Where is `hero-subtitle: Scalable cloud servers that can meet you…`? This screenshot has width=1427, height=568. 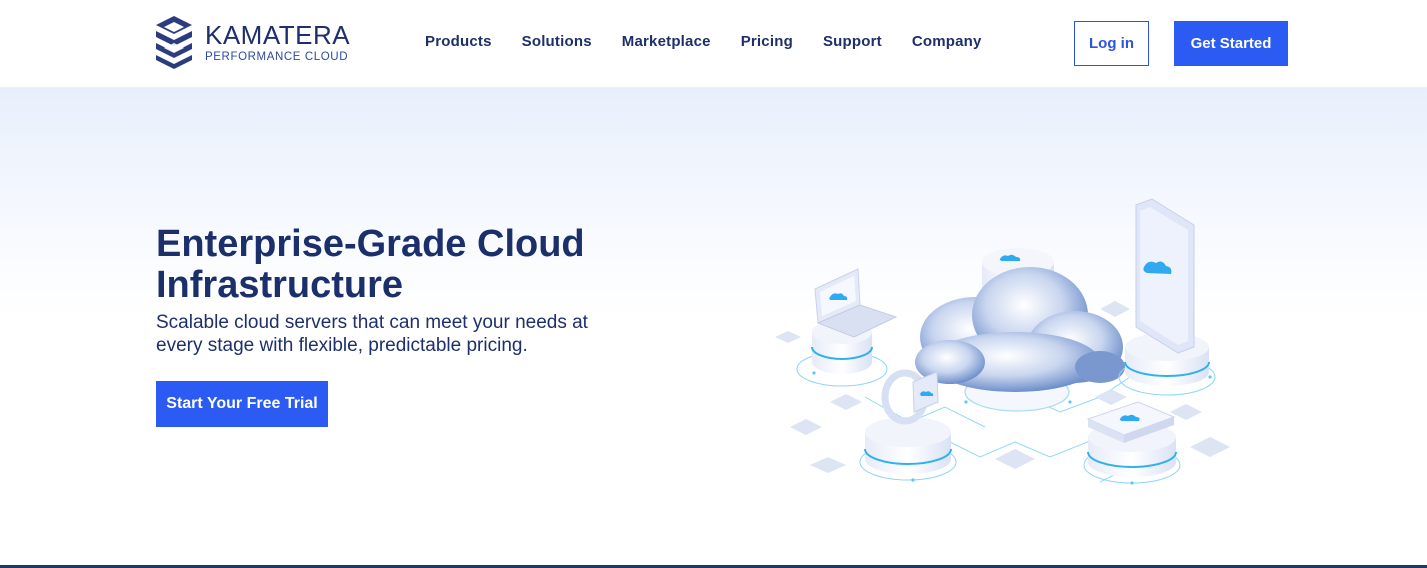
hero-subtitle: Scalable cloud servers that can meet you… is located at coordinates (372, 334).